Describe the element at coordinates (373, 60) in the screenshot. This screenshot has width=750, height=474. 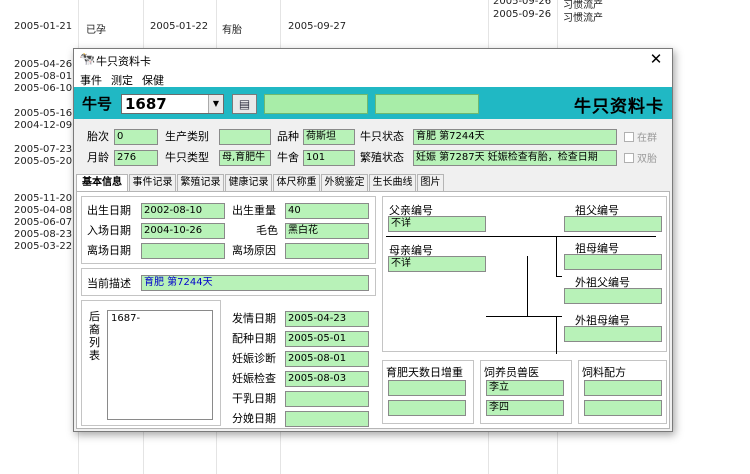
I see `title-bar: 🐄 牛只资料卡 ✕` at that location.